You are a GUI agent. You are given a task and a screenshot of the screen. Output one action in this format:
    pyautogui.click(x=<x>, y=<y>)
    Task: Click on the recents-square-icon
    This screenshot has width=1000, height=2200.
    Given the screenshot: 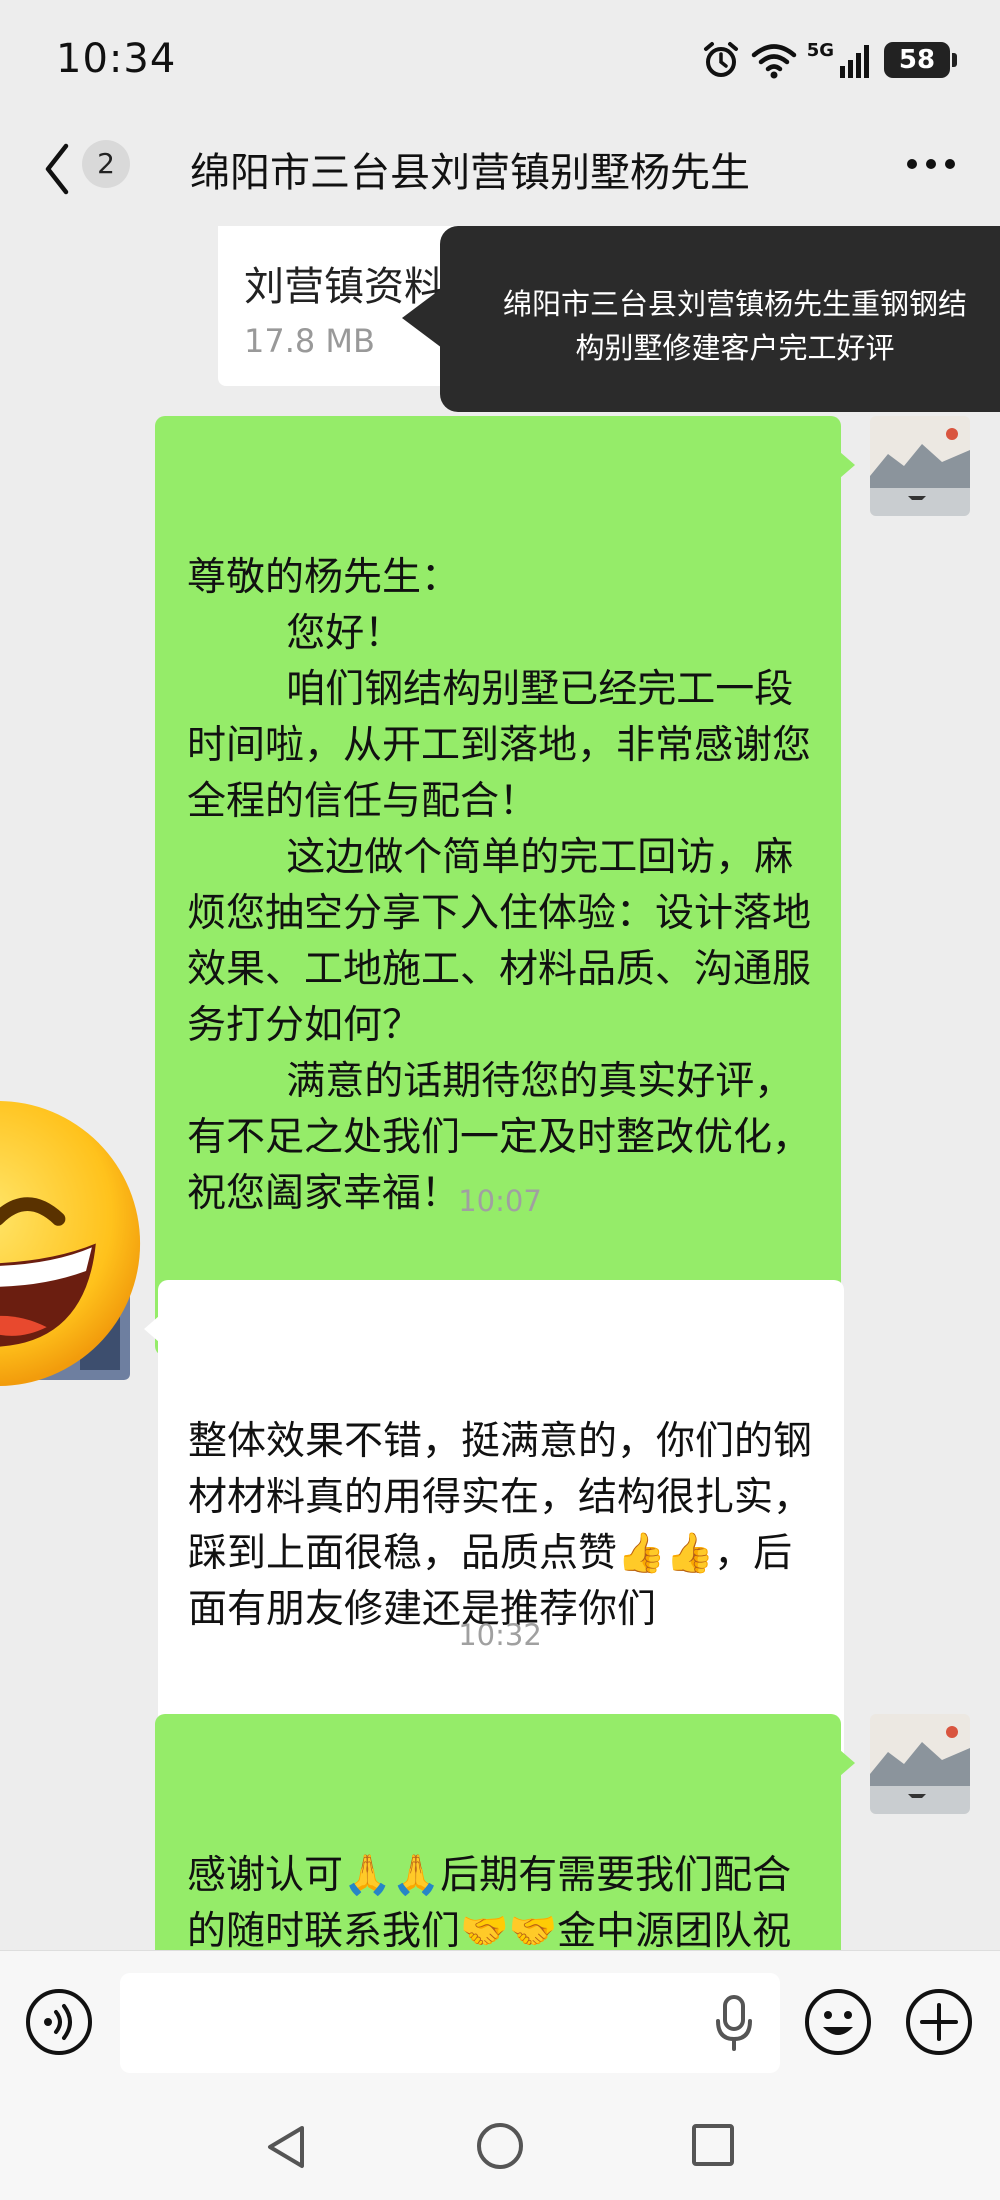 What is the action you would take?
    pyautogui.click(x=713, y=2145)
    